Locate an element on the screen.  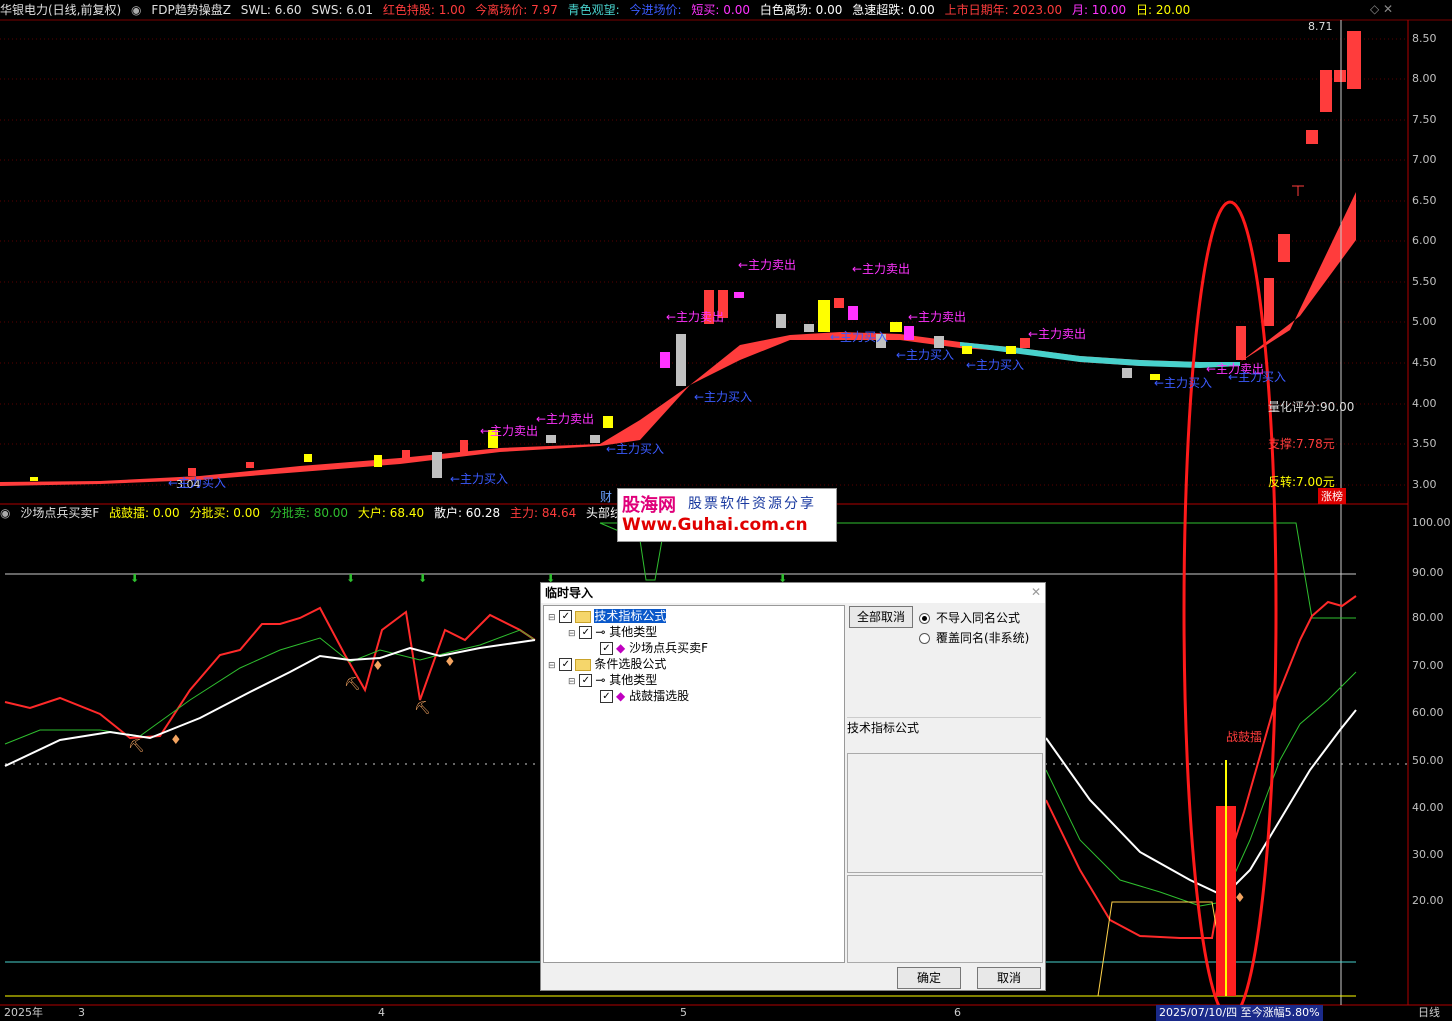
tree-node-indicator-formulas: ⊟ ✓ 技术指标公式 is located at coordinates (607, 616).